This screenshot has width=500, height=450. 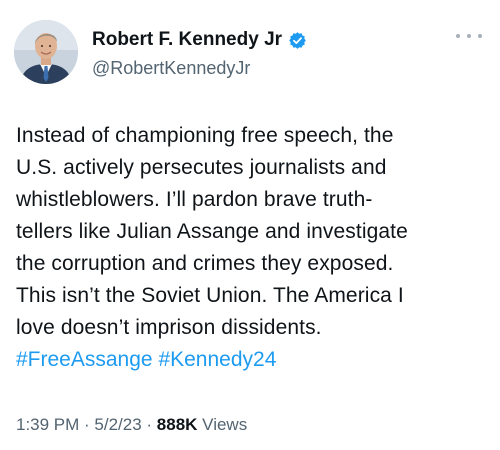 What do you see at coordinates (225, 424) in the screenshot?
I see `views-label: Views` at bounding box center [225, 424].